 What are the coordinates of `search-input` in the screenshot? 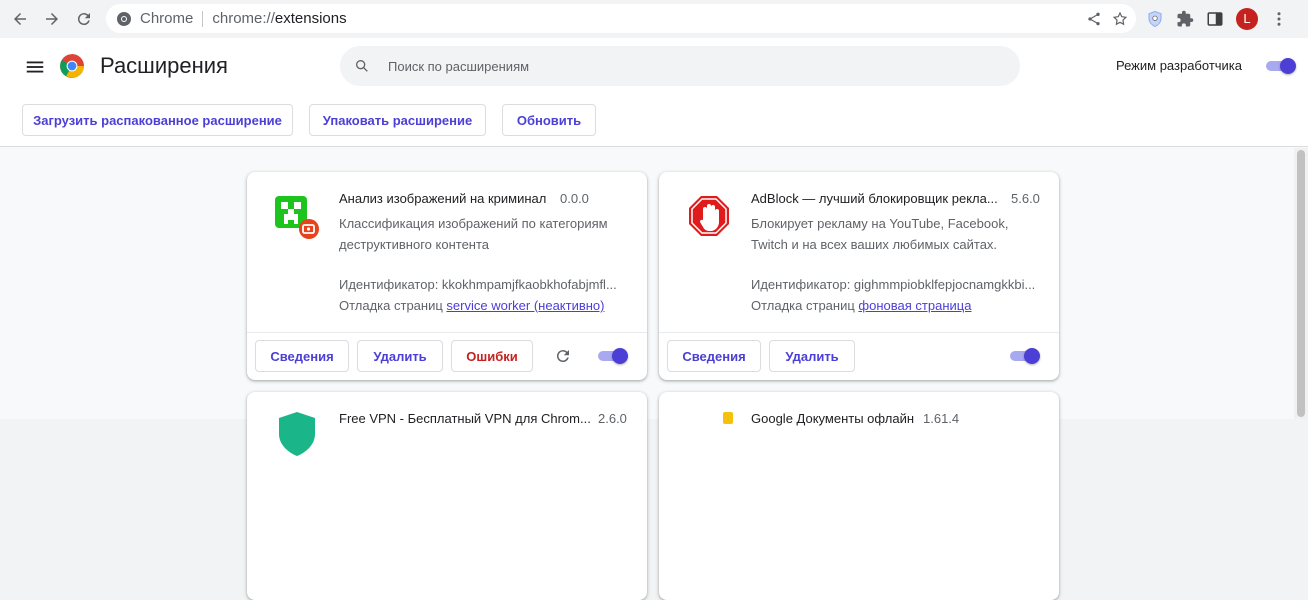 It's located at (666, 66).